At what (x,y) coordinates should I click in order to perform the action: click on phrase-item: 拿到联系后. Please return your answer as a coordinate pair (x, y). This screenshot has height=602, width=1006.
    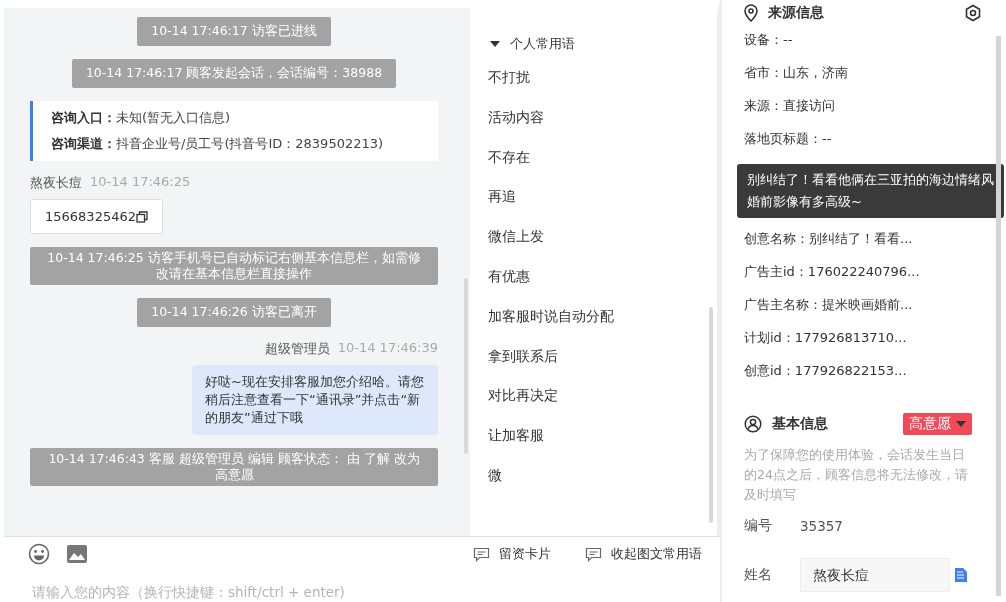
    Looking at the image, I should click on (602, 367).